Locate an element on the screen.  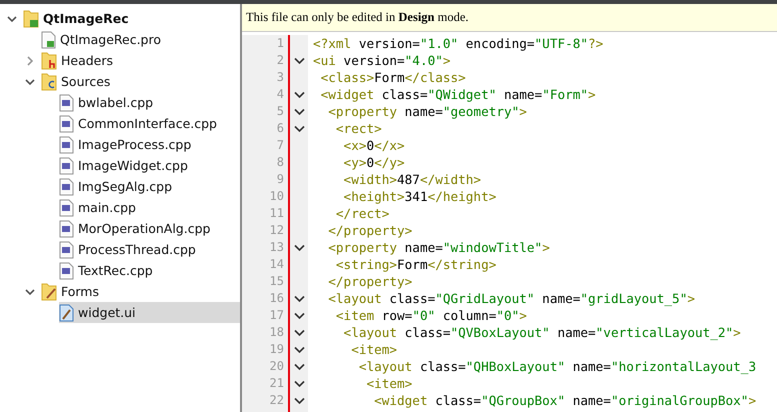
line-number: 14 is located at coordinates (276, 264).